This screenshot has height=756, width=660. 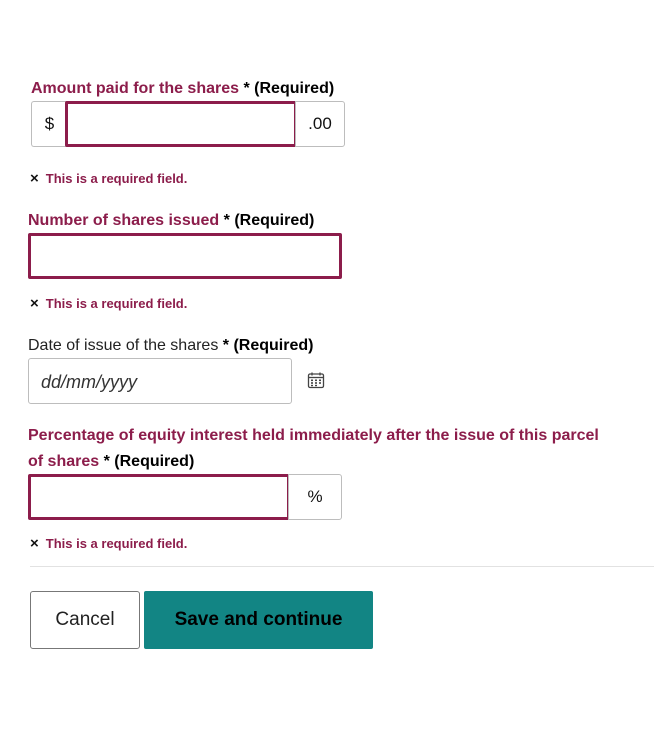 I want to click on amount-label-row: Amount paid for the shares * (Required), so click(x=182, y=89).